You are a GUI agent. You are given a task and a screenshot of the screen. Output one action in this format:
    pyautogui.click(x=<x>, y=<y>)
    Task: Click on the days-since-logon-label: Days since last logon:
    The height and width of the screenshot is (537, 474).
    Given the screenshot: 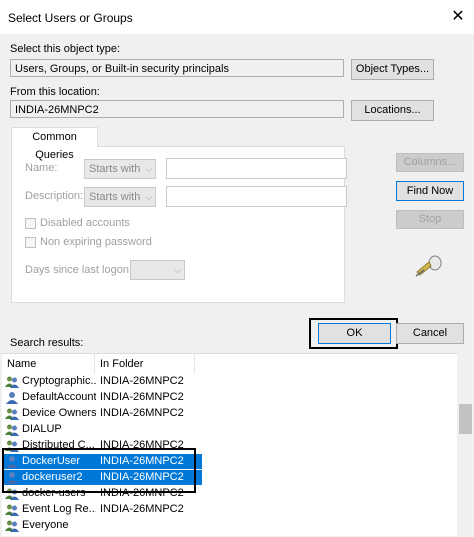 What is the action you would take?
    pyautogui.click(x=78, y=270)
    